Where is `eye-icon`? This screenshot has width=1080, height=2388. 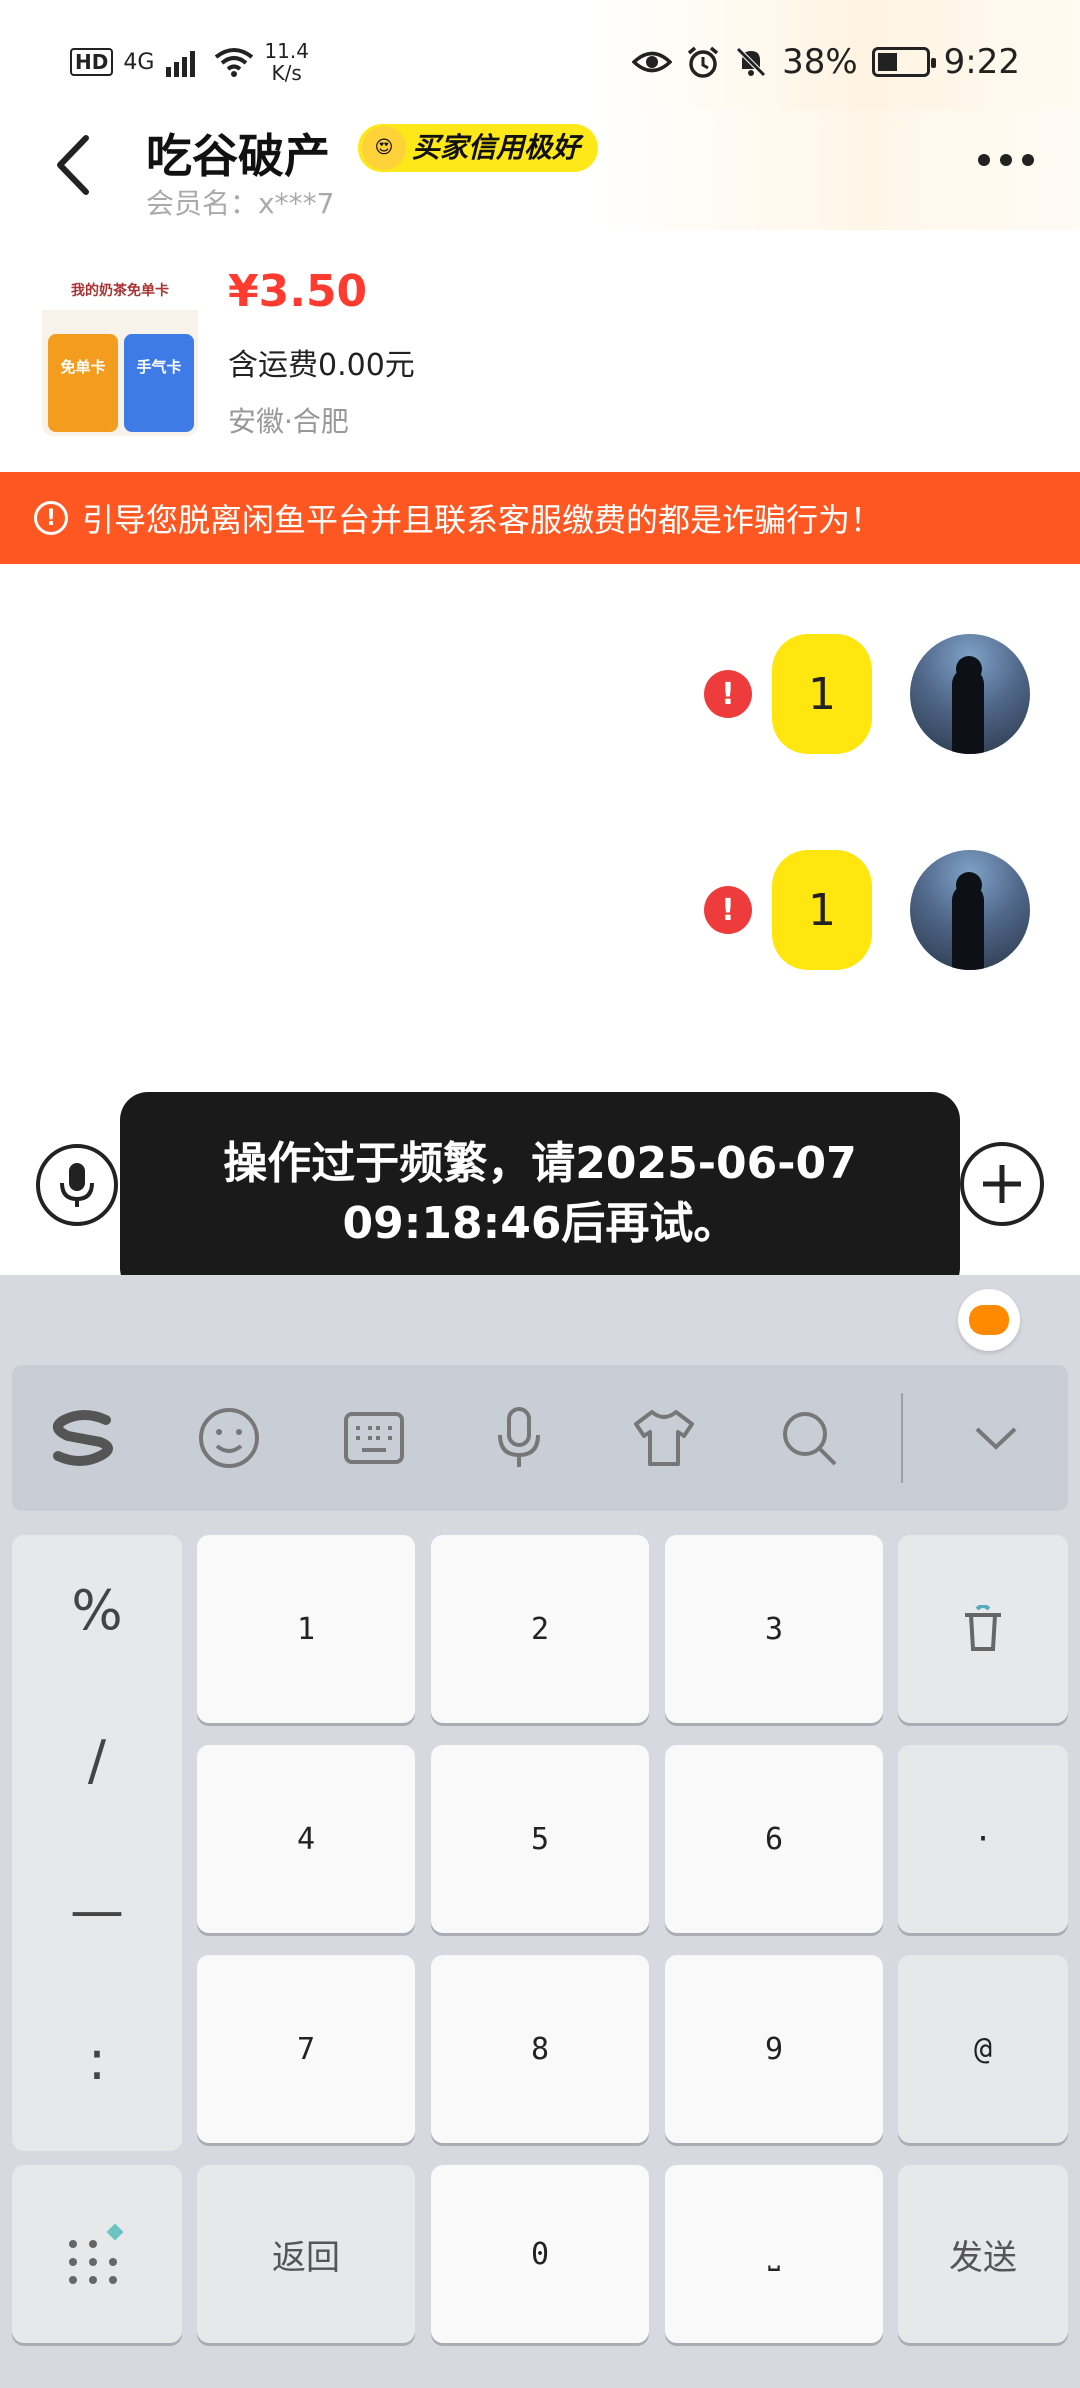 eye-icon is located at coordinates (652, 62).